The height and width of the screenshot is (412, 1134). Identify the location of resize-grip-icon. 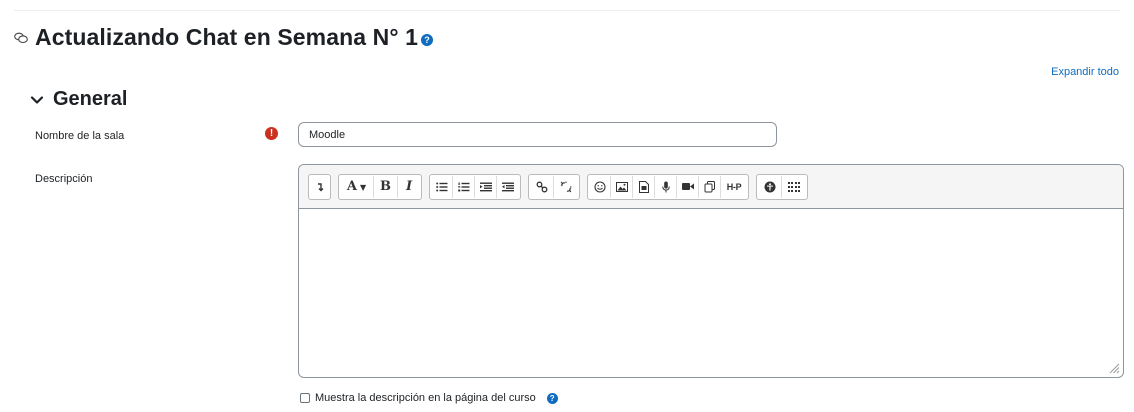
(1114, 368).